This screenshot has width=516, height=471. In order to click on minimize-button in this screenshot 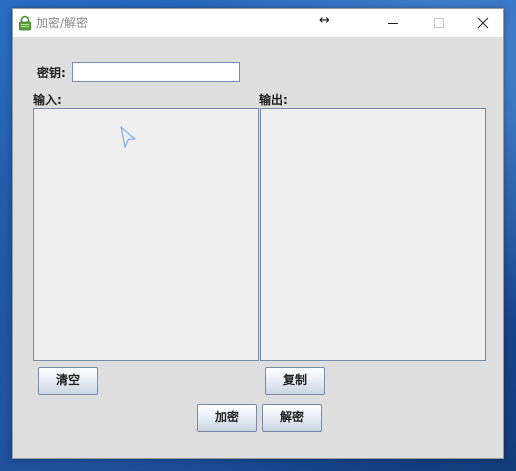, I will do `click(393, 23)`.